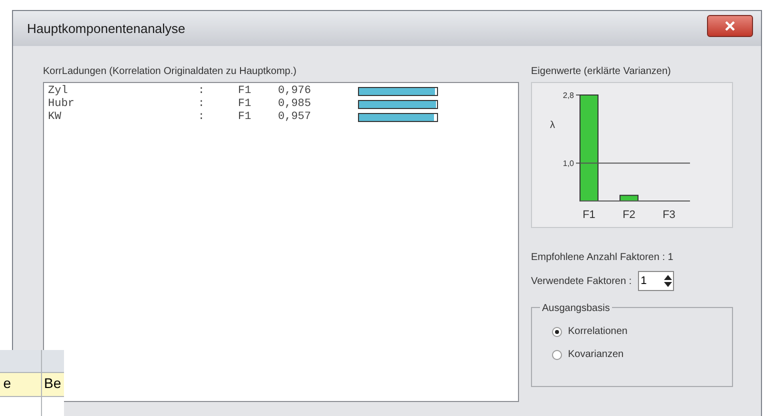  I want to click on eigenvalue-bar, so click(629, 198).